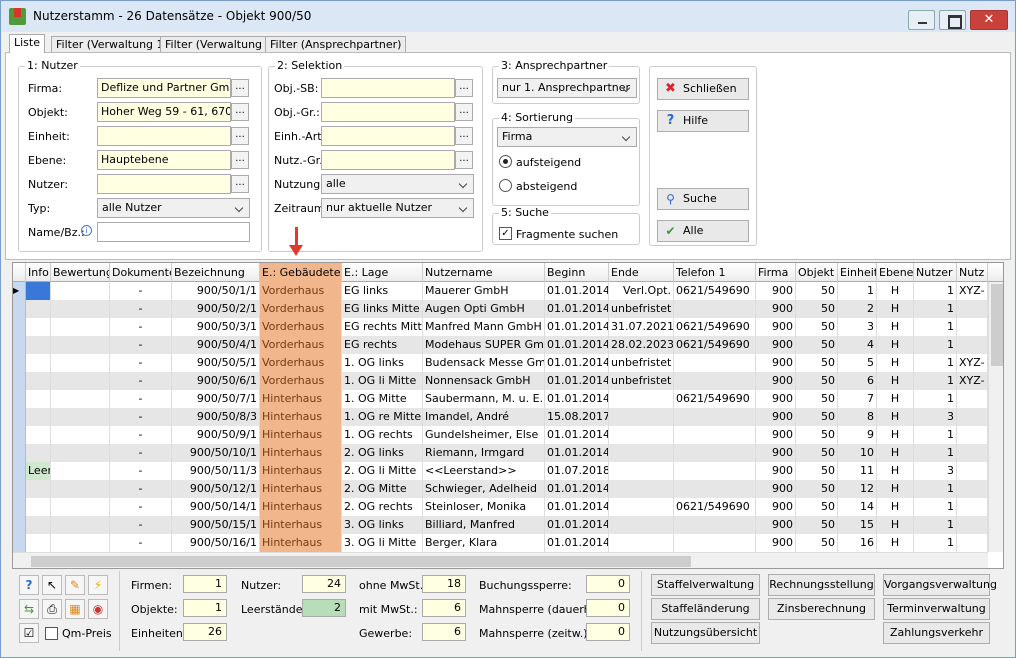  I want to click on zahlungsverkehr-button: Zahlungsverkehr, so click(936, 633).